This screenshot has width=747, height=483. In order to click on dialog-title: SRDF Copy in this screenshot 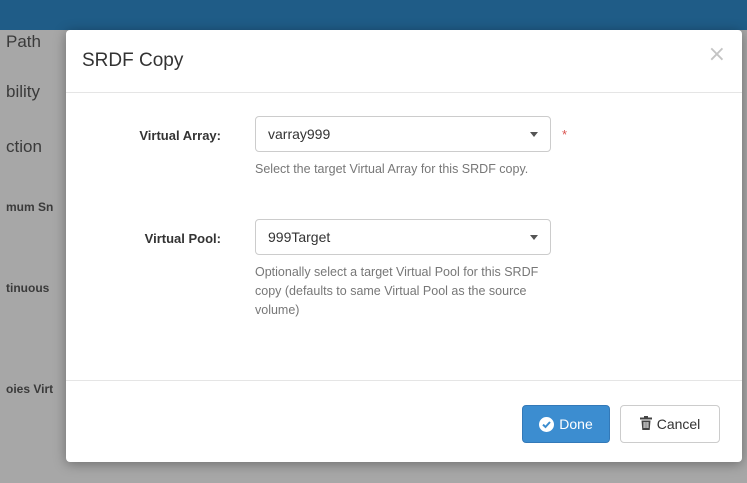, I will do `click(133, 60)`.